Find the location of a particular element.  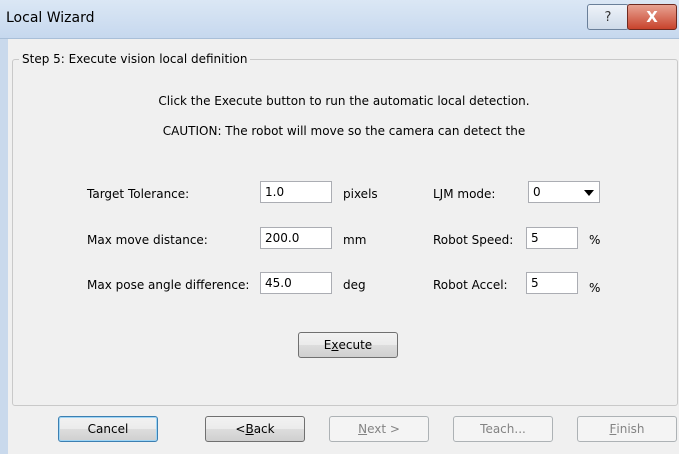

execute-label-key: x is located at coordinates (335, 345).